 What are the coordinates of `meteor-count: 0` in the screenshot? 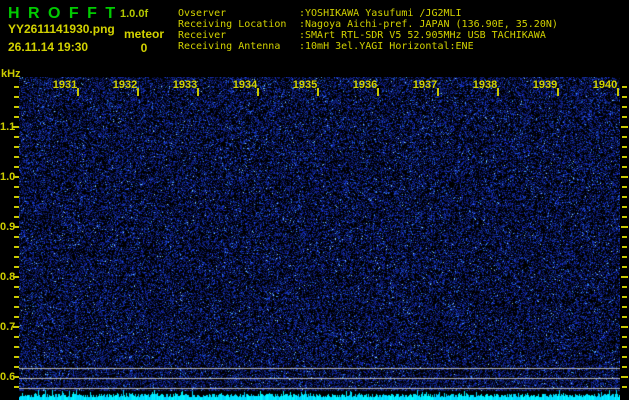 It's located at (144, 48).